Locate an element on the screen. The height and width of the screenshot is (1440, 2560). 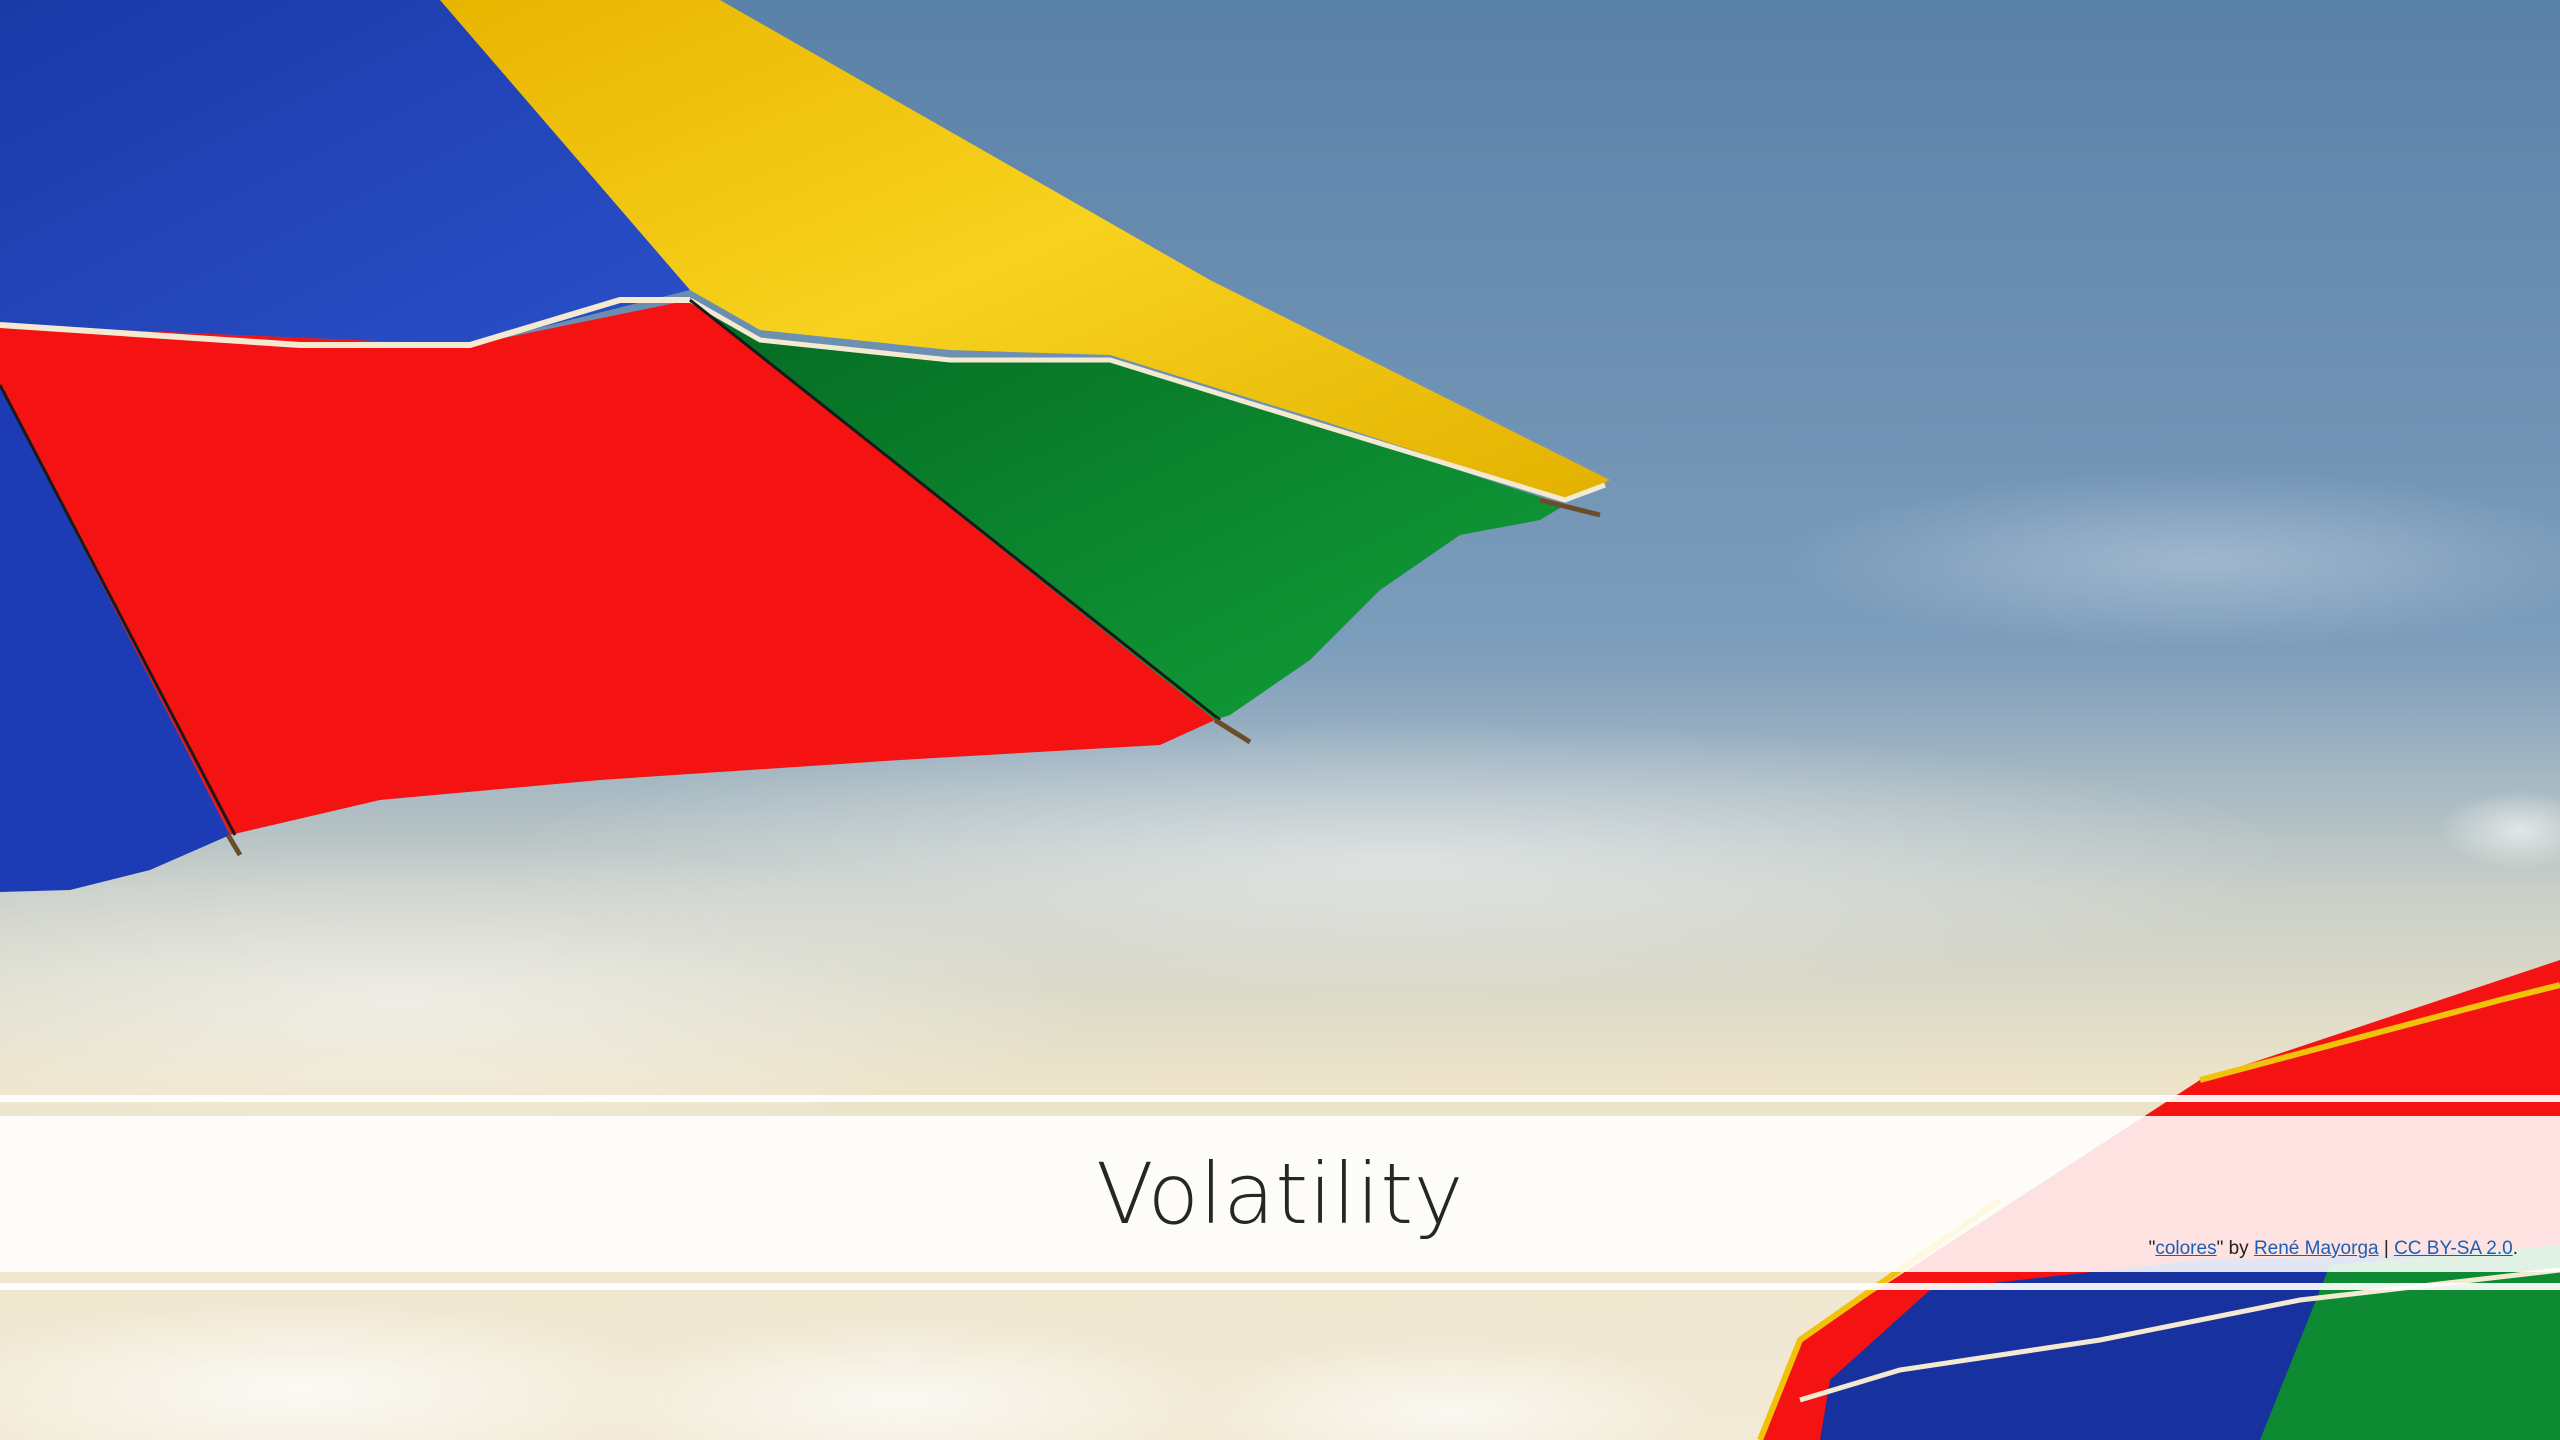
attribution-by-text: " by is located at coordinates (2235, 1248).